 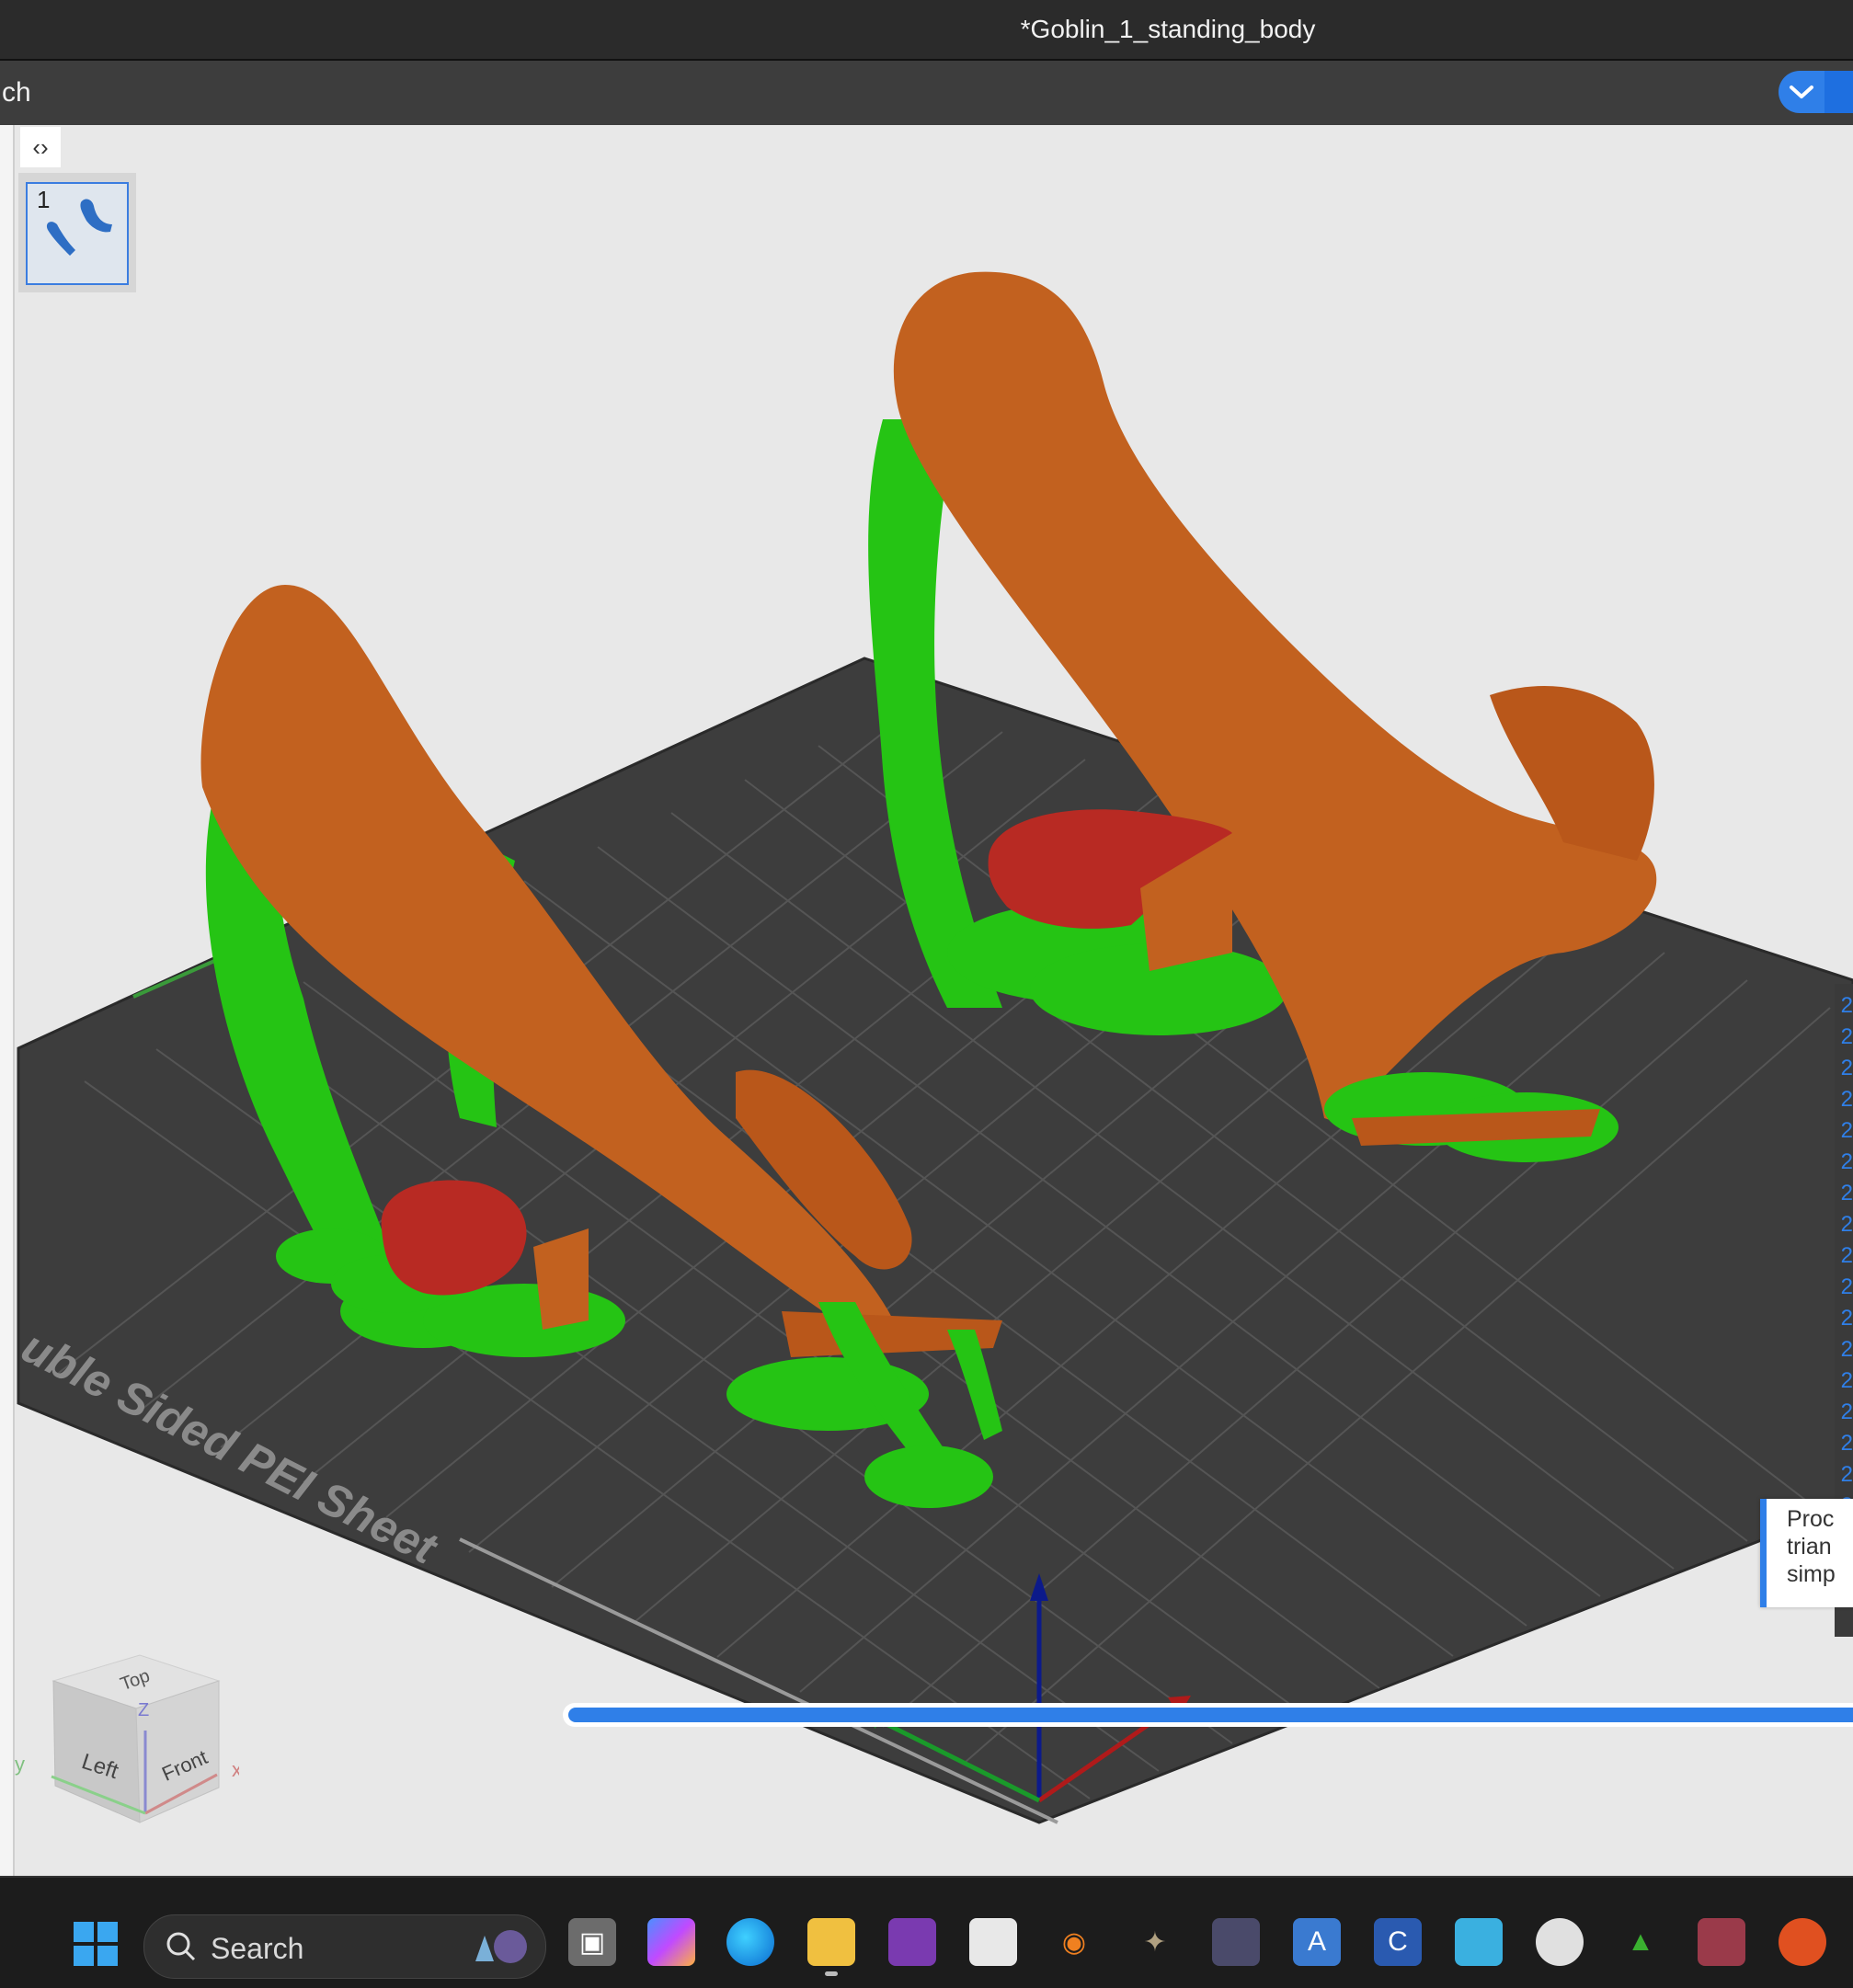 I want to click on cube-z-label: Z, so click(x=143, y=1710).